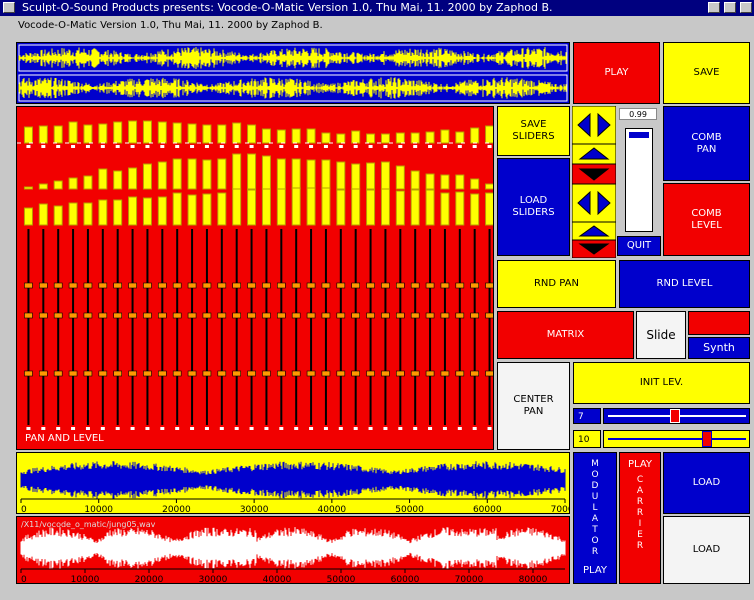 The image size is (754, 600). Describe the element at coordinates (639, 180) in the screenshot. I see `vertical-slider-track` at that location.